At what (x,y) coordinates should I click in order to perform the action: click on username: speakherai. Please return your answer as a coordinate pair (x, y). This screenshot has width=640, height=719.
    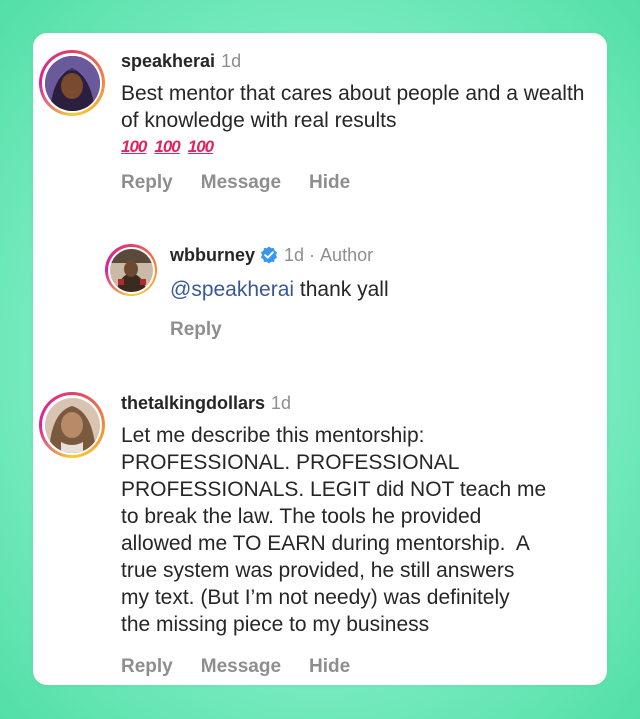
    Looking at the image, I should click on (168, 61).